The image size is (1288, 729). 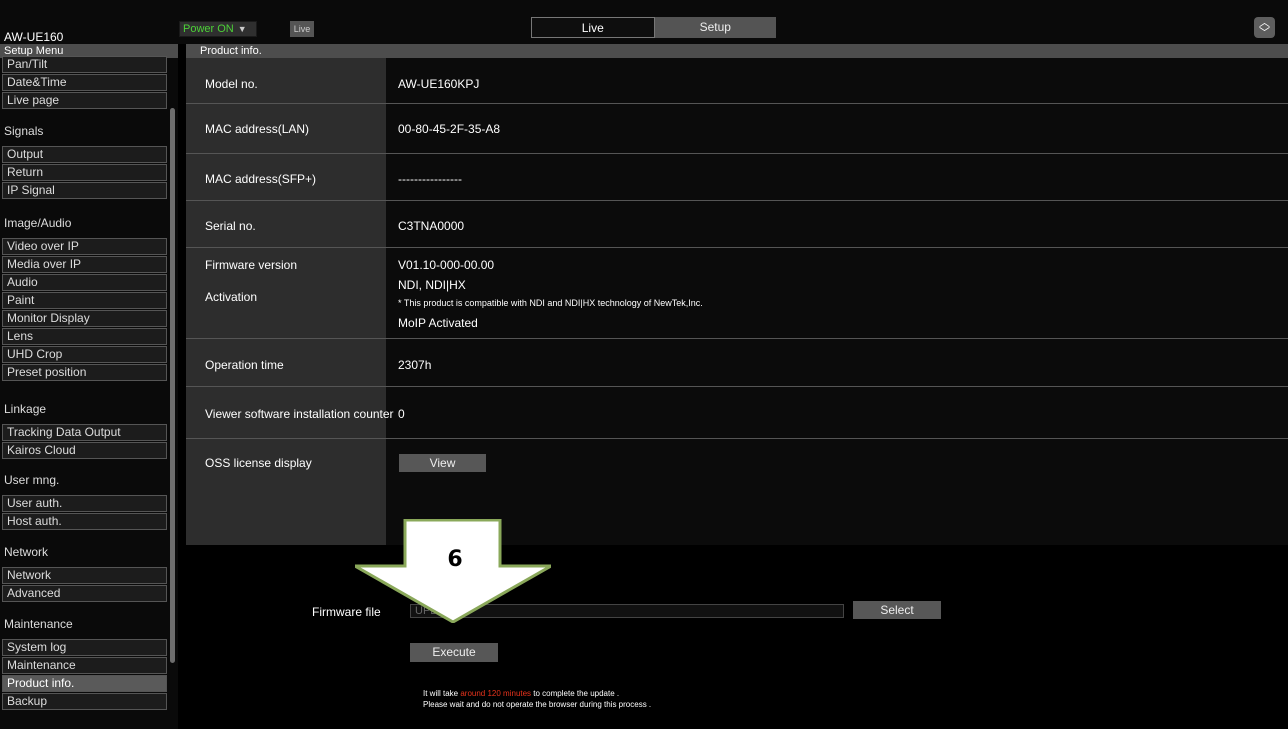 I want to click on mac-sfp-value: ----------------, so click(x=430, y=179).